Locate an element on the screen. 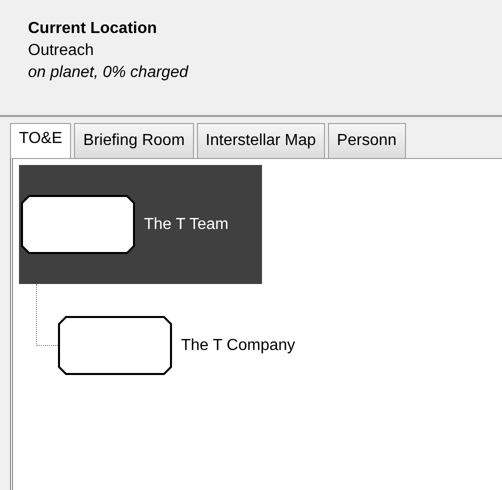 This screenshot has width=502, height=490. tab: TO&E is located at coordinates (41, 140).